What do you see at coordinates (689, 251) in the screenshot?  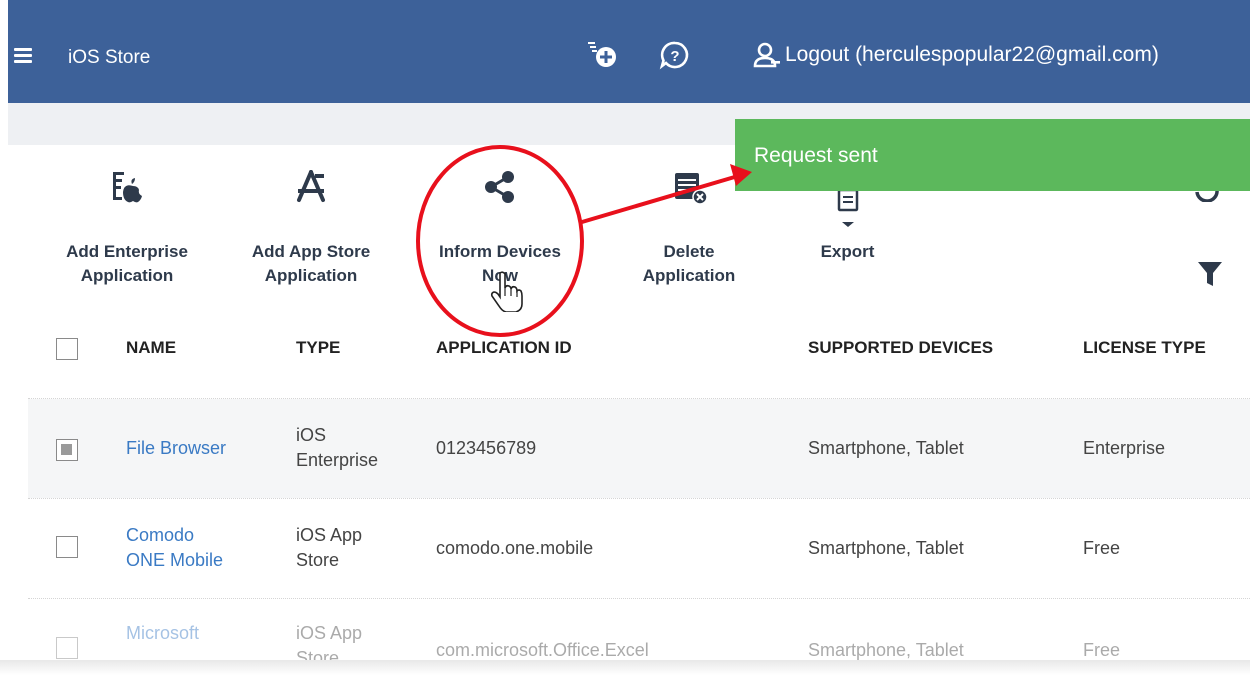 I see `delete-application-label-1: Delete` at bounding box center [689, 251].